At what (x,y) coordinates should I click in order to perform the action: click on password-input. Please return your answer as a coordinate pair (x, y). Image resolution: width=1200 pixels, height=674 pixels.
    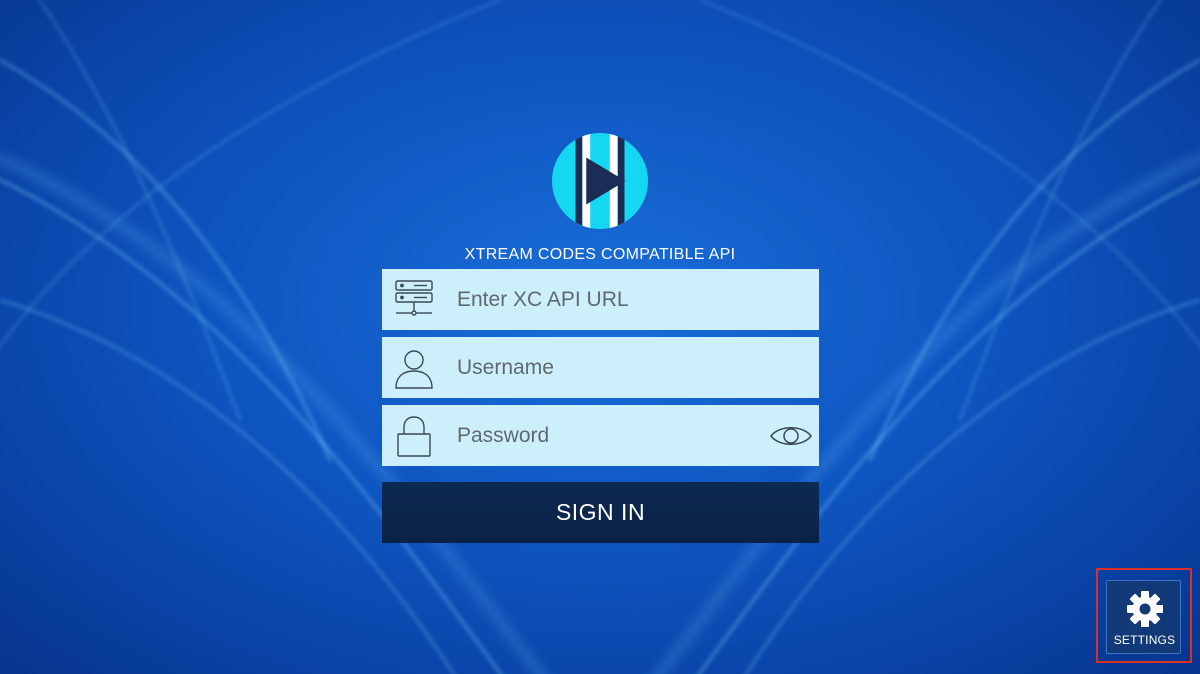
    Looking at the image, I should click on (607, 435).